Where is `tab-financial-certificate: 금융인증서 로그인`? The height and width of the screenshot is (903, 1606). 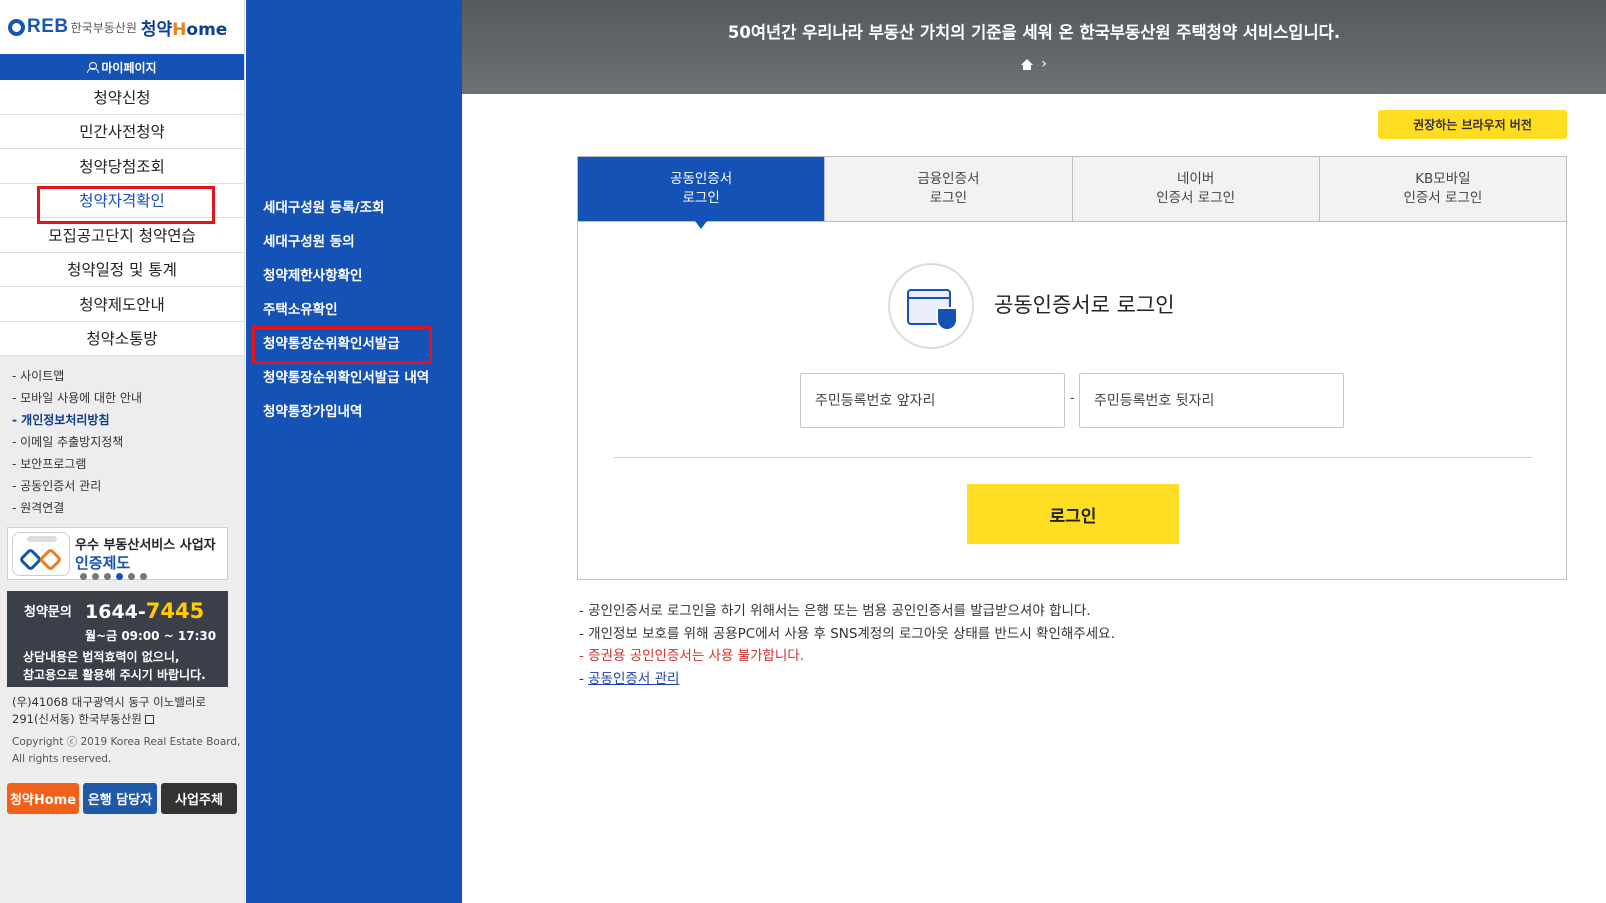 tab-financial-certificate: 금융인증서 로그인 is located at coordinates (949, 189).